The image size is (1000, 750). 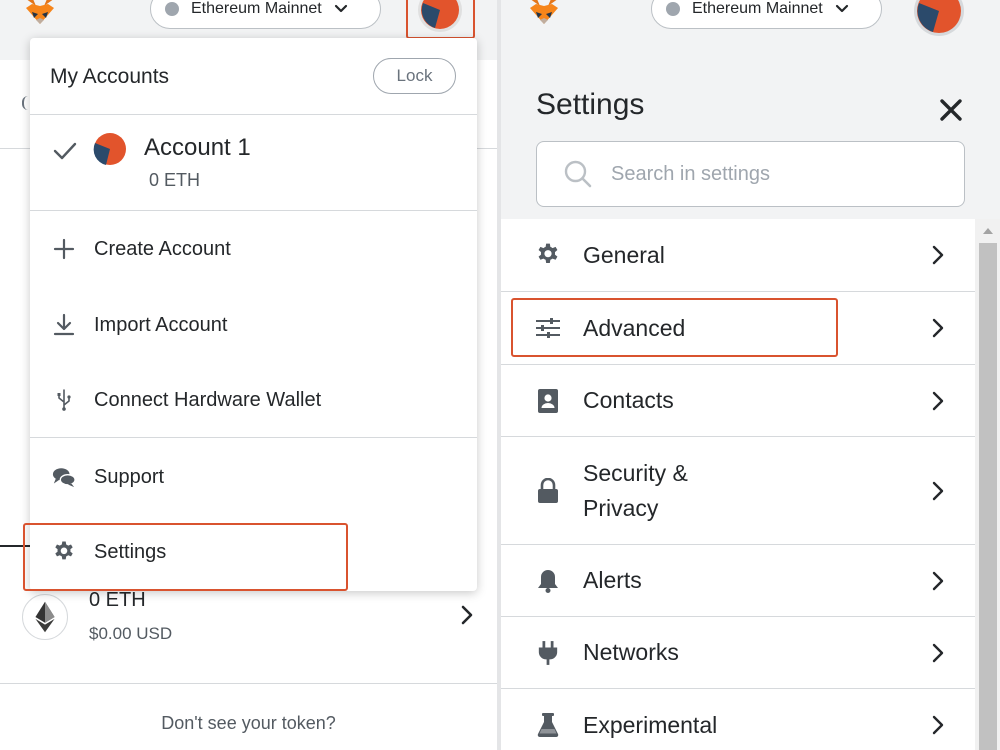 I want to click on account-row: Account 1 0 ETH, so click(x=253, y=162).